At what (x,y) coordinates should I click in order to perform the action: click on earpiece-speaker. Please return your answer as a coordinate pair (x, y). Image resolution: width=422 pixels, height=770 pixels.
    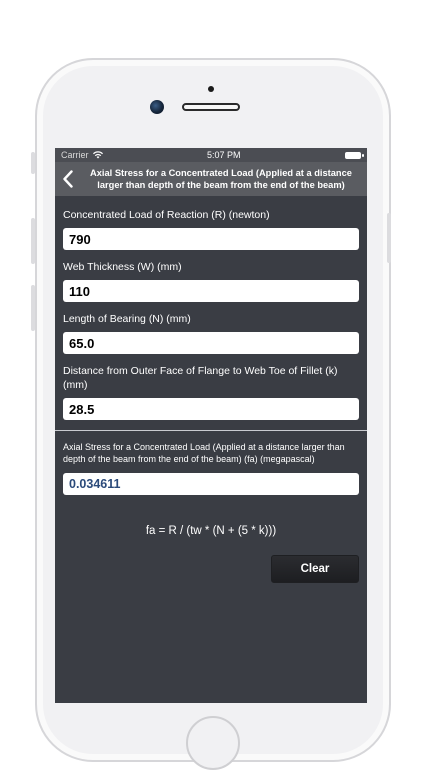
    Looking at the image, I should click on (211, 107).